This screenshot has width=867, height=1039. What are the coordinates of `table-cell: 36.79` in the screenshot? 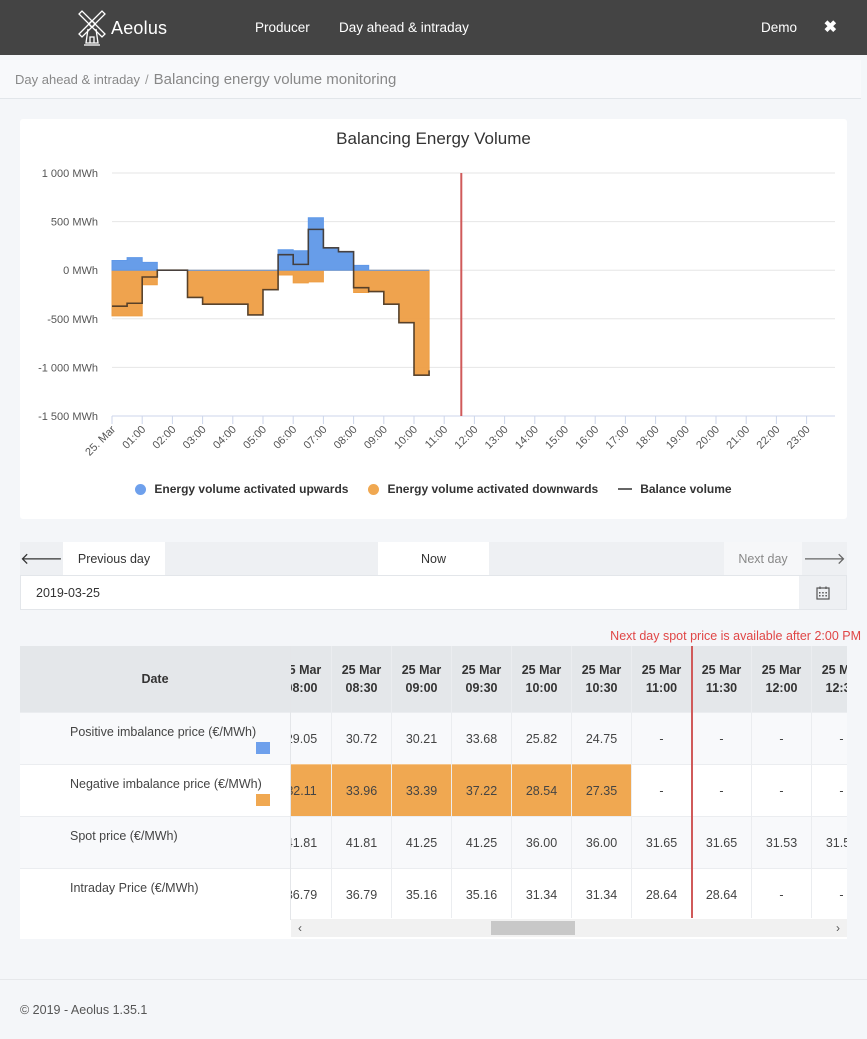 It's located at (361, 893).